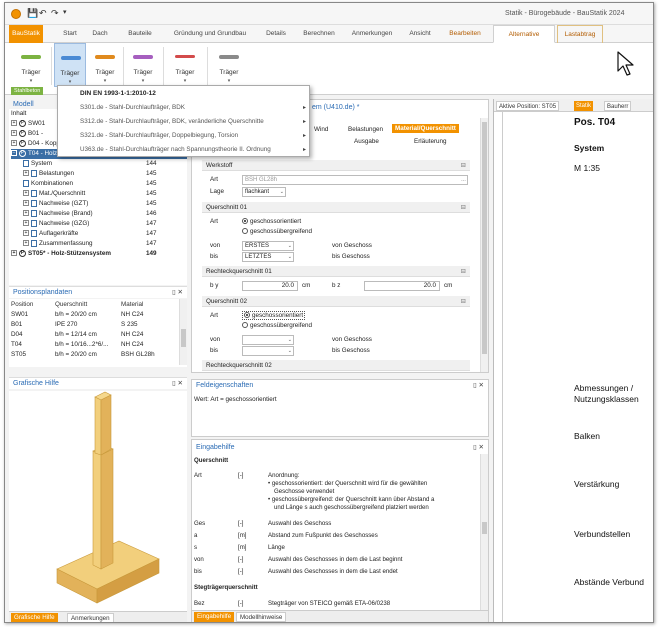 The image size is (661, 627). Describe the element at coordinates (143, 65) in the screenshot. I see `traeger-button-4: Träger ▾` at that location.